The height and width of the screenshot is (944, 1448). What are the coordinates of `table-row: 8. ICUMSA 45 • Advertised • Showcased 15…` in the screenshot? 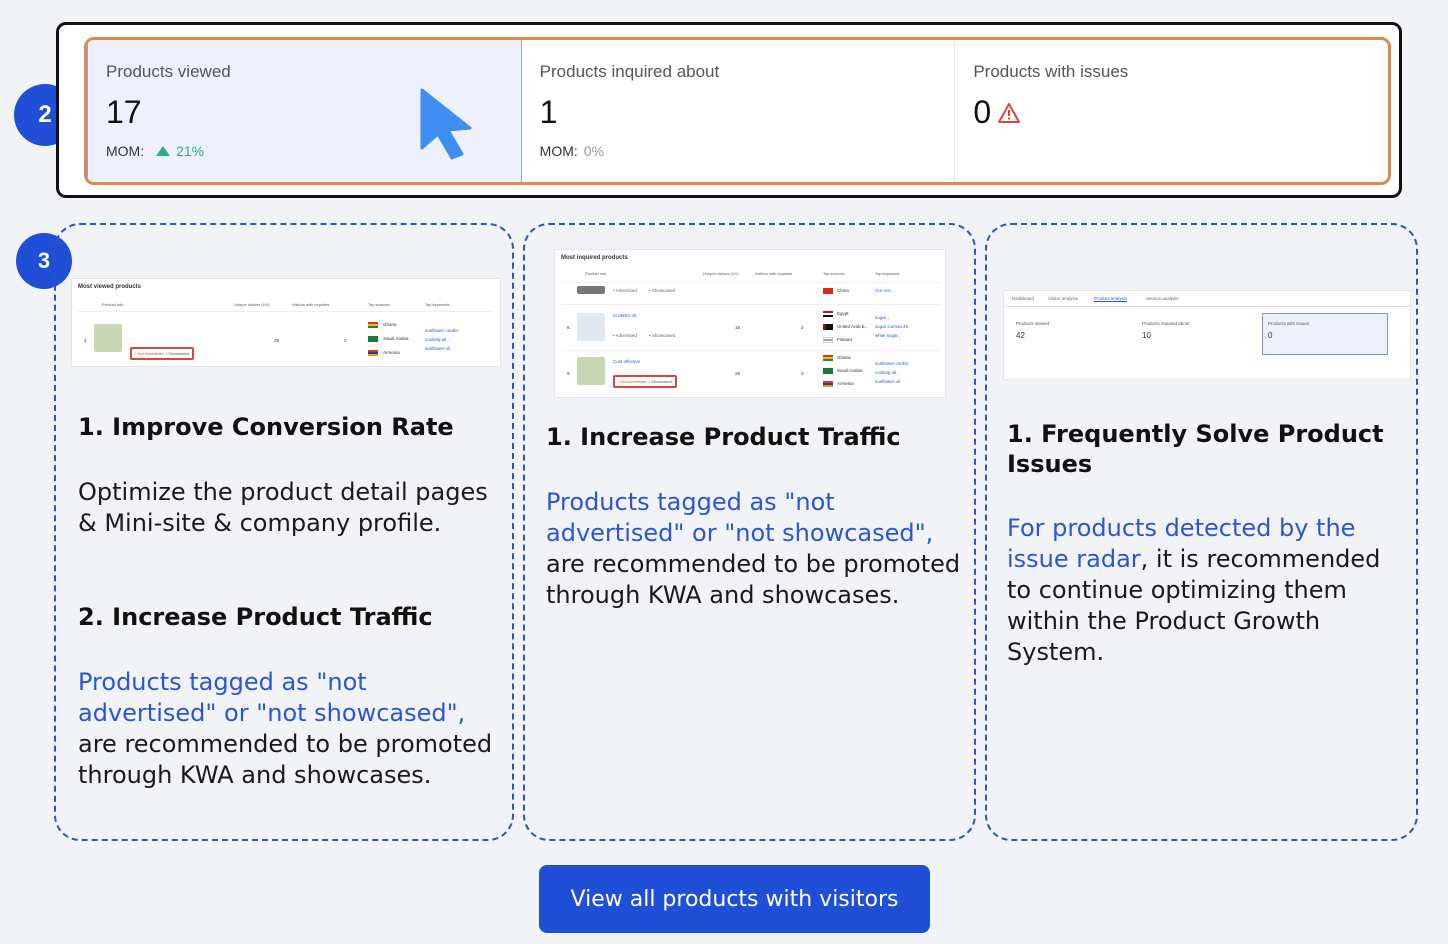 It's located at (750, 327).